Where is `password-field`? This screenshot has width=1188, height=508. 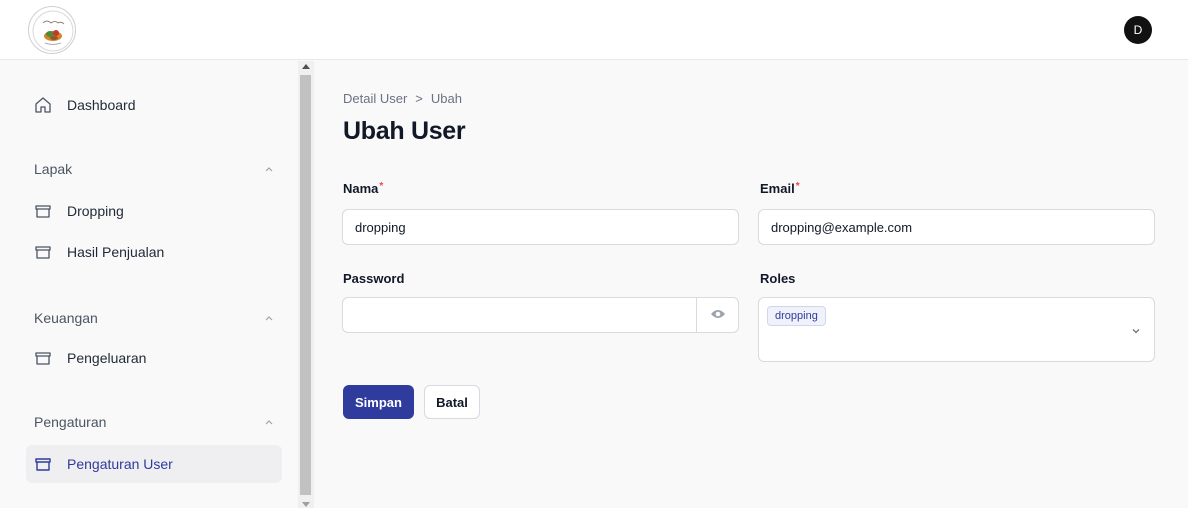
password-field is located at coordinates (540, 315).